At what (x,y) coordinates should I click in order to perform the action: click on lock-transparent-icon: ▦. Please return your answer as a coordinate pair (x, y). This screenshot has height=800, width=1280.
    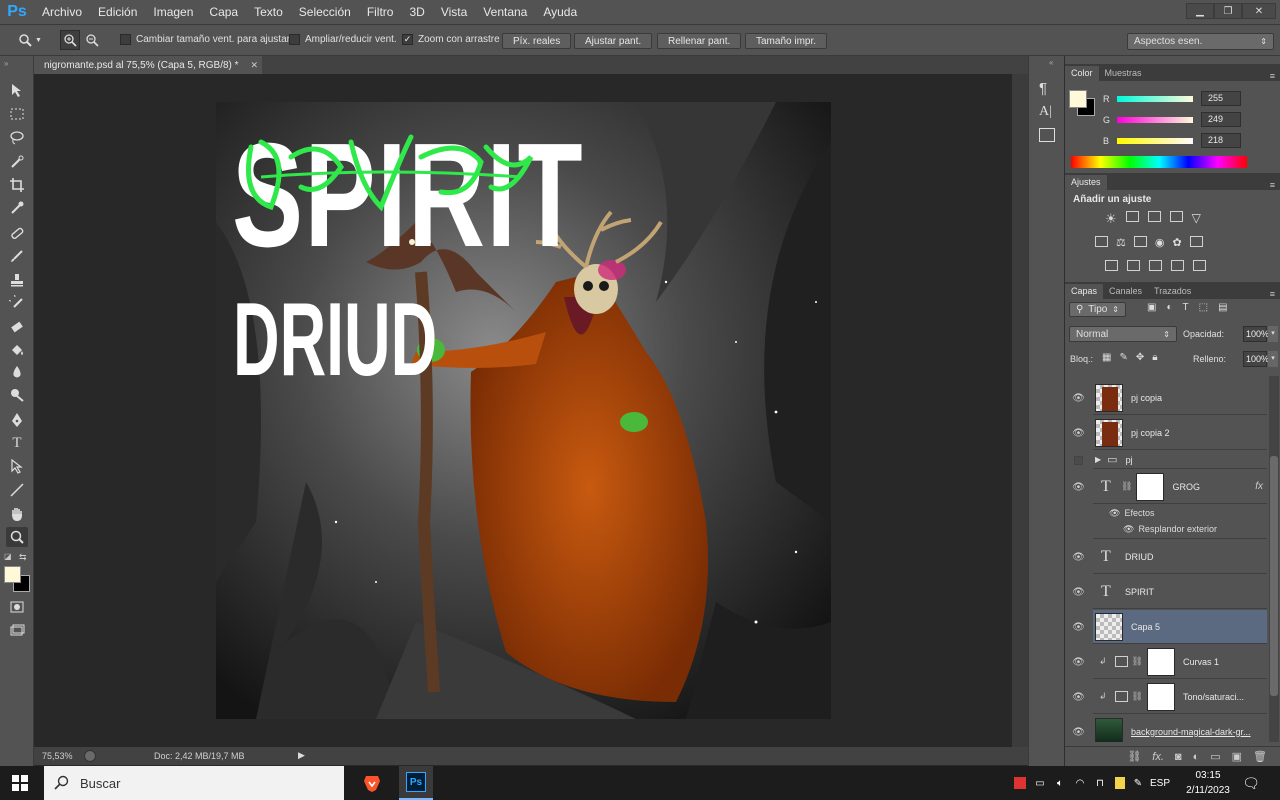
    Looking at the image, I should click on (1106, 357).